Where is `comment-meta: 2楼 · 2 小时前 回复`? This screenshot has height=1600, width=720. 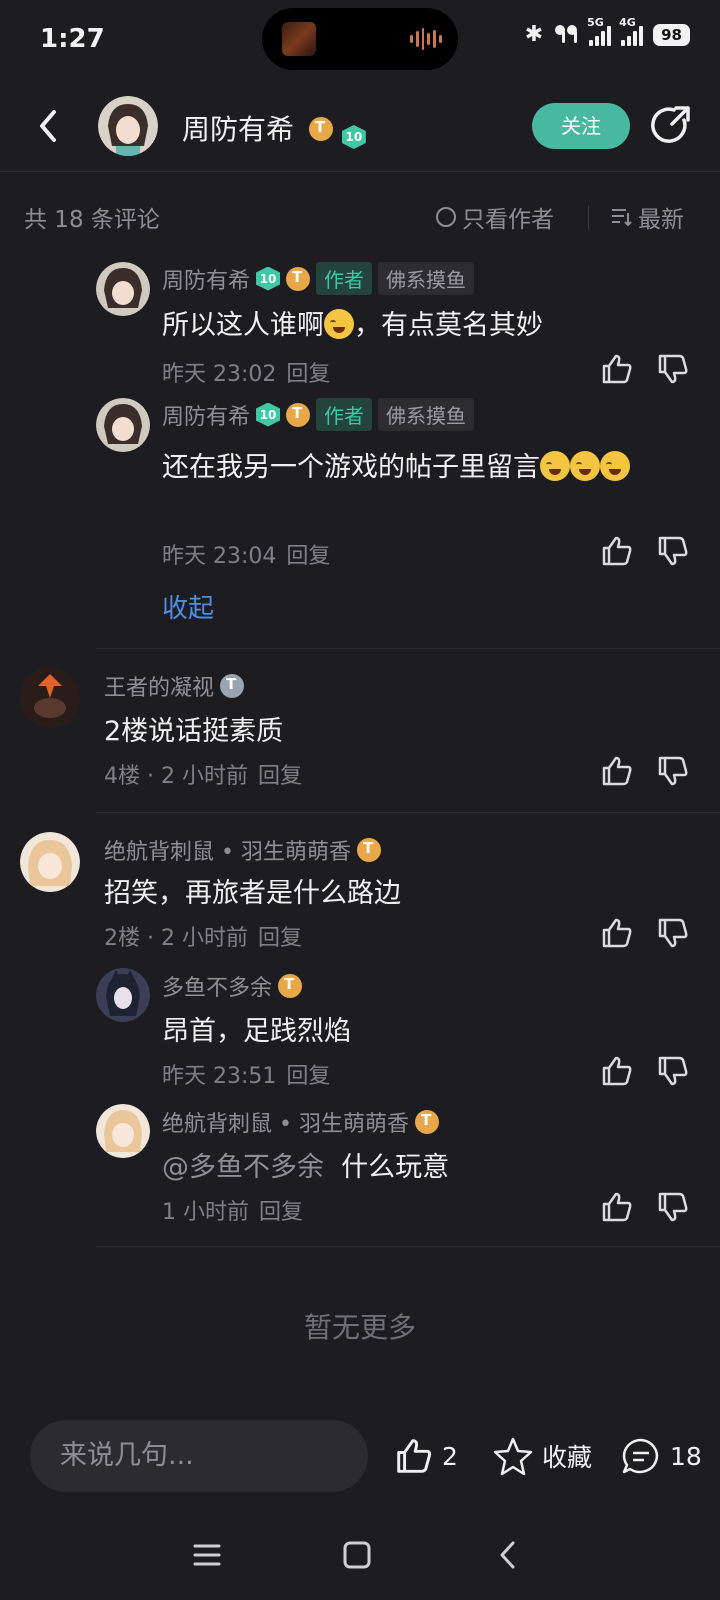
comment-meta: 2楼 · 2 小时前 回复 is located at coordinates (203, 938).